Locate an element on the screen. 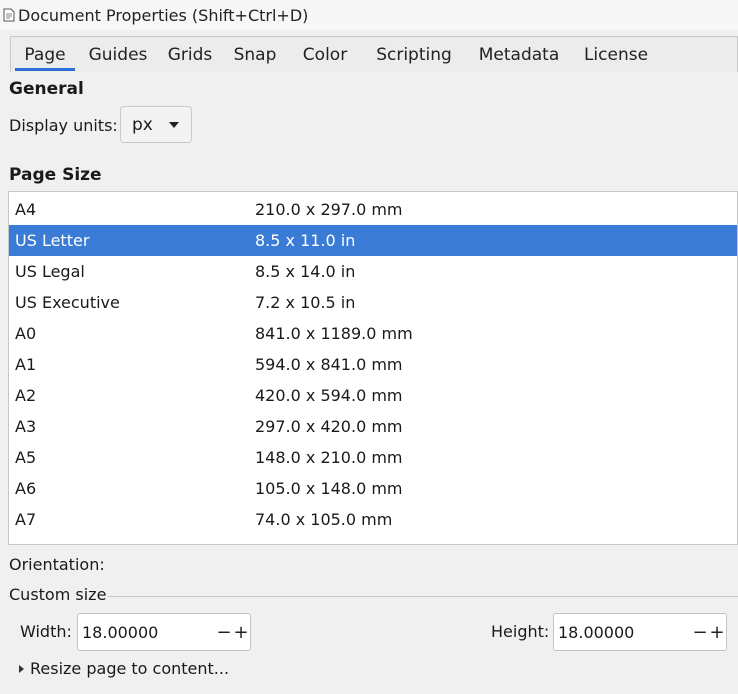 The height and width of the screenshot is (694, 738). page-size-row: A8 52.0 x 74.0 mm is located at coordinates (373, 539).